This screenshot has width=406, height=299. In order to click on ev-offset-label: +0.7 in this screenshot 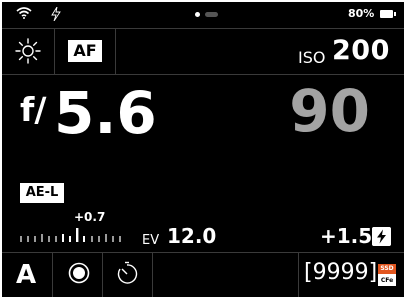, I will do `click(90, 217)`.